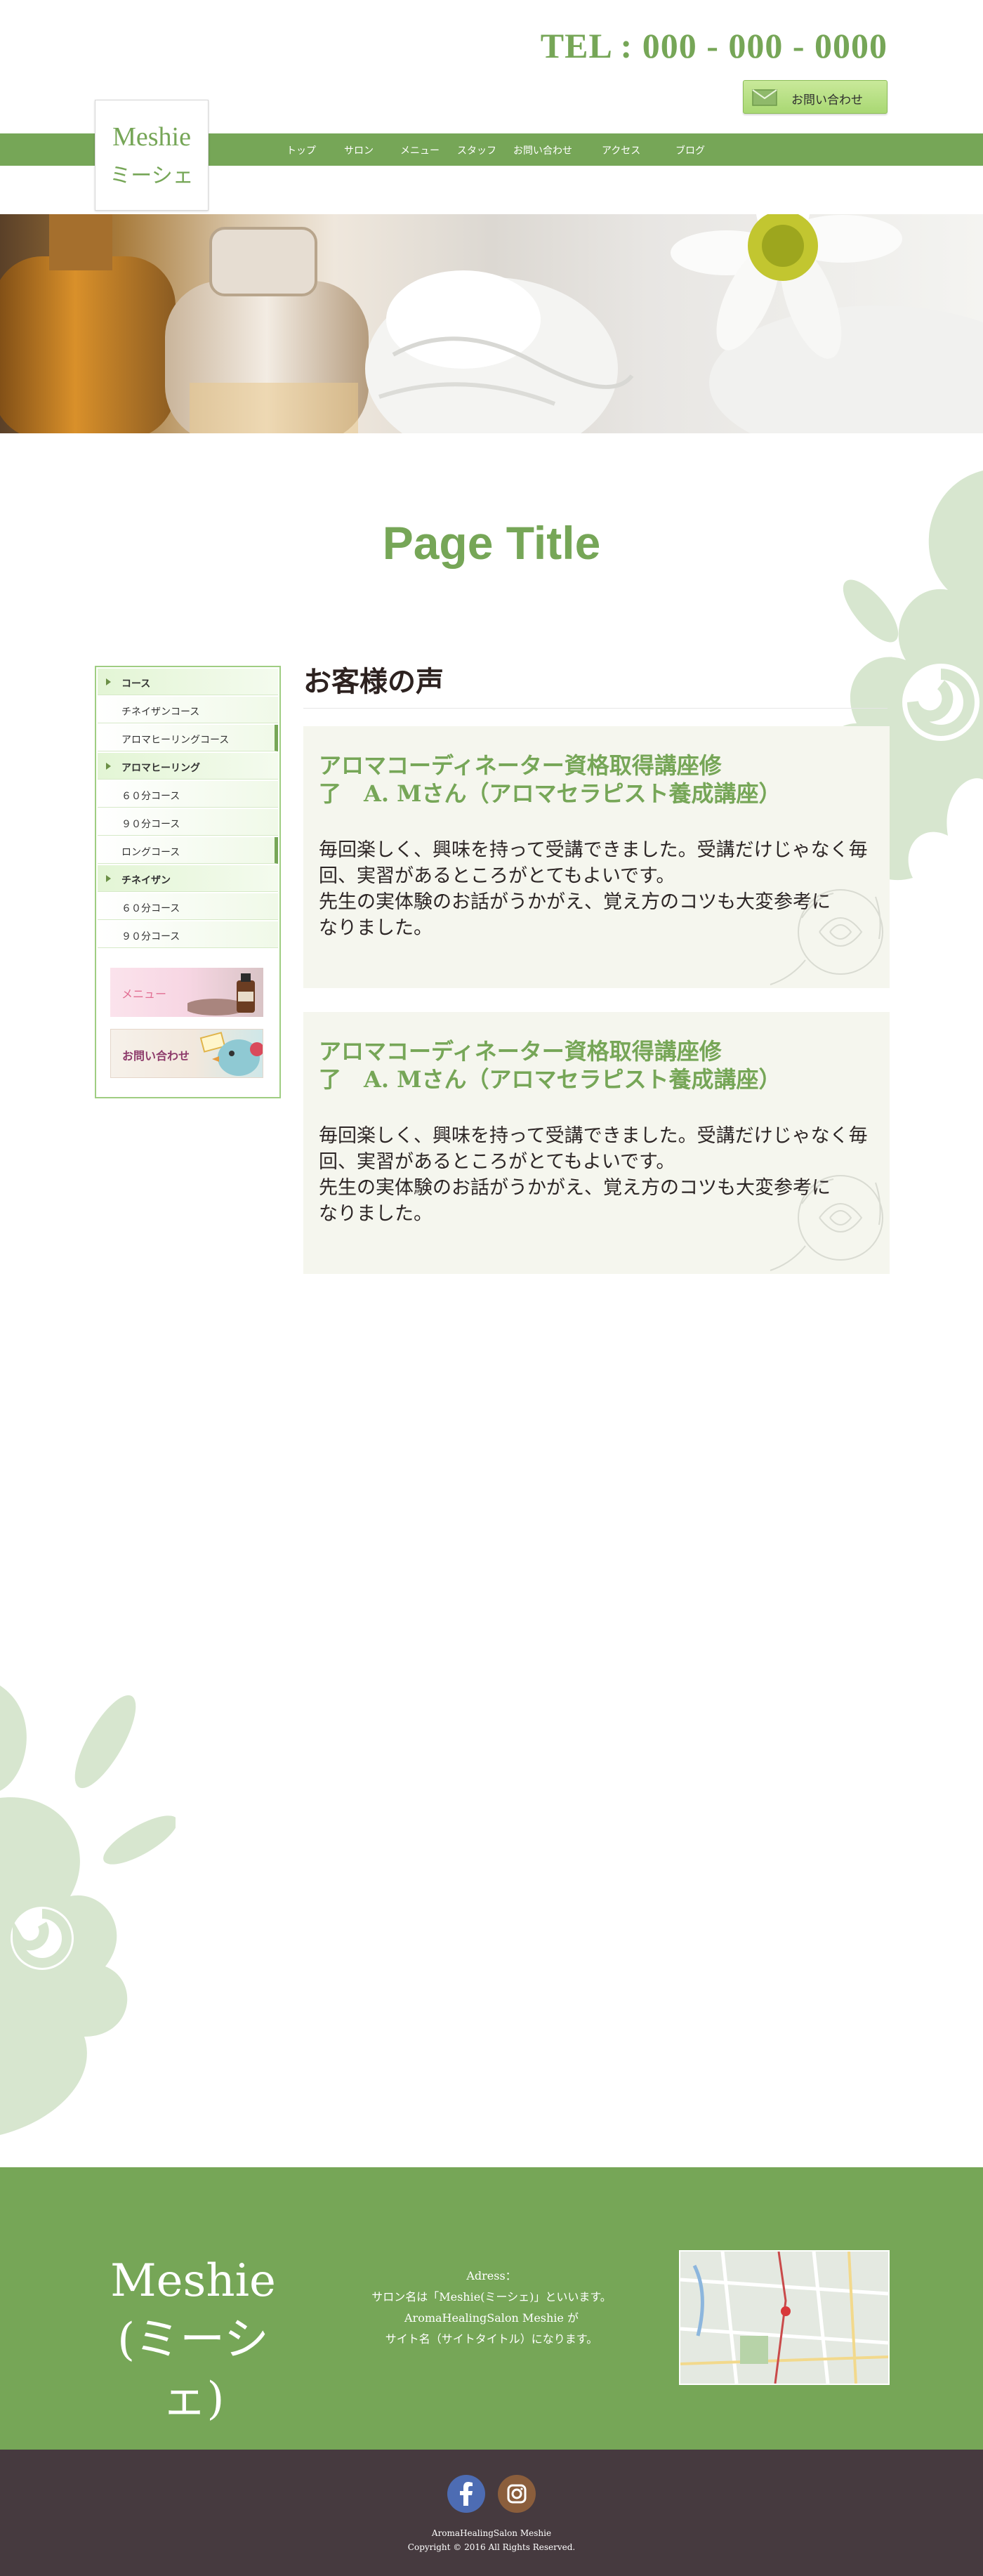 Image resolution: width=983 pixels, height=2576 pixels. What do you see at coordinates (359, 150) in the screenshot?
I see `nav-item-salon: サロン` at bounding box center [359, 150].